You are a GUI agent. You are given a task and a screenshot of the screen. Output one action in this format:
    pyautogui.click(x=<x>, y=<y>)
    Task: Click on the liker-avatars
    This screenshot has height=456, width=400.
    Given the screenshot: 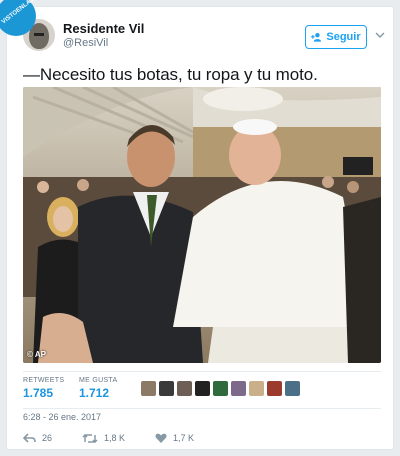 What is the action you would take?
    pyautogui.click(x=220, y=388)
    